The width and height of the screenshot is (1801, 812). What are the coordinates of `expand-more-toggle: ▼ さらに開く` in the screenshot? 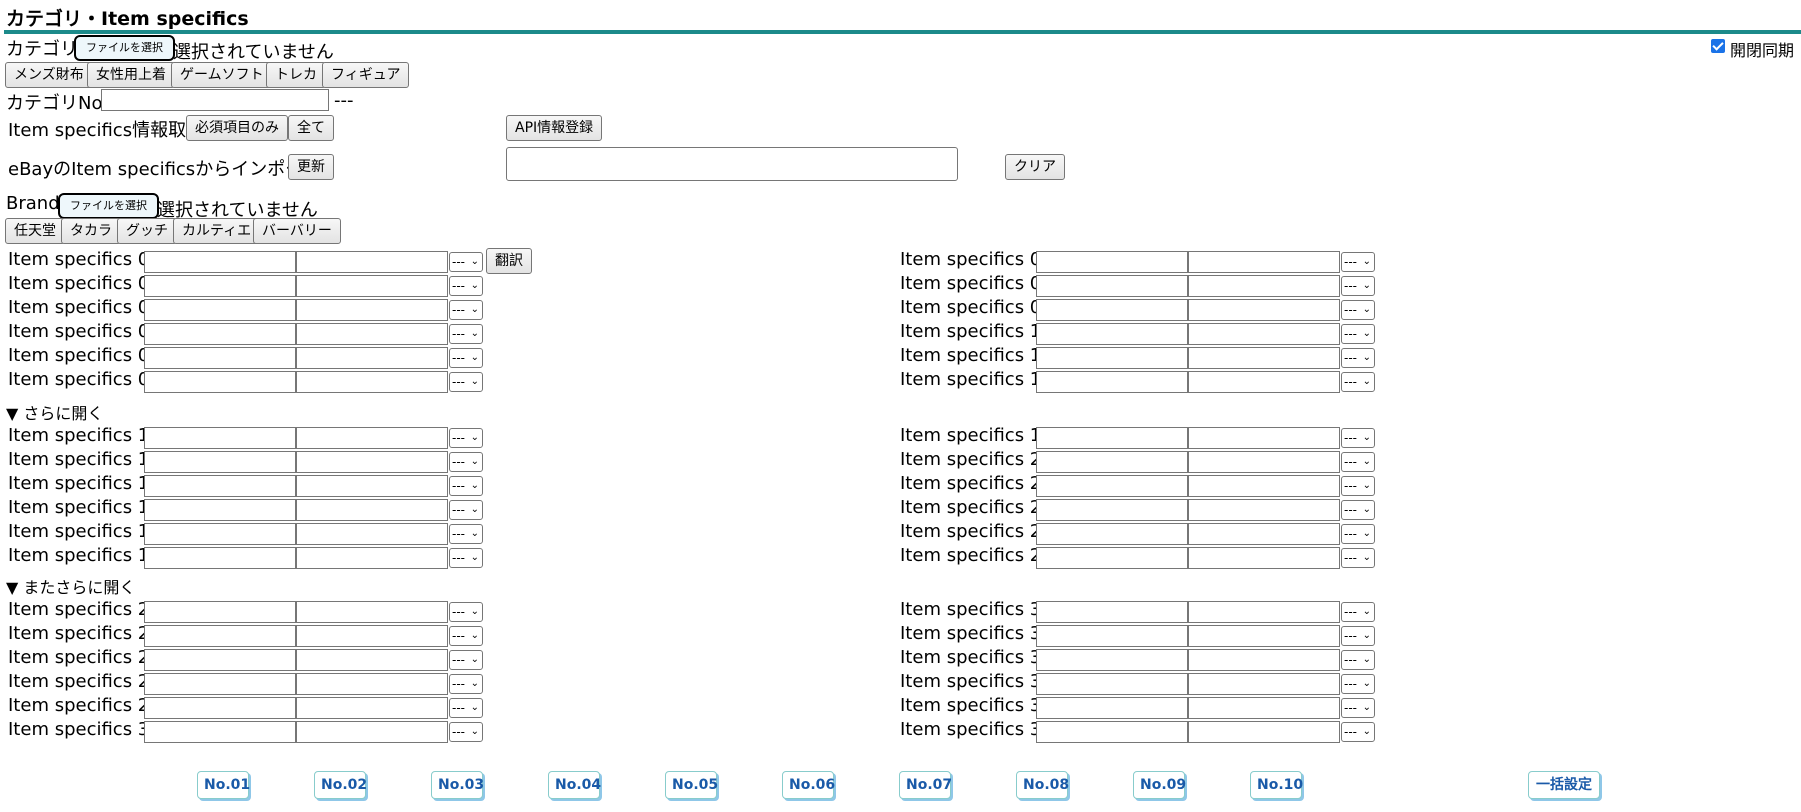 It's located at (54, 412).